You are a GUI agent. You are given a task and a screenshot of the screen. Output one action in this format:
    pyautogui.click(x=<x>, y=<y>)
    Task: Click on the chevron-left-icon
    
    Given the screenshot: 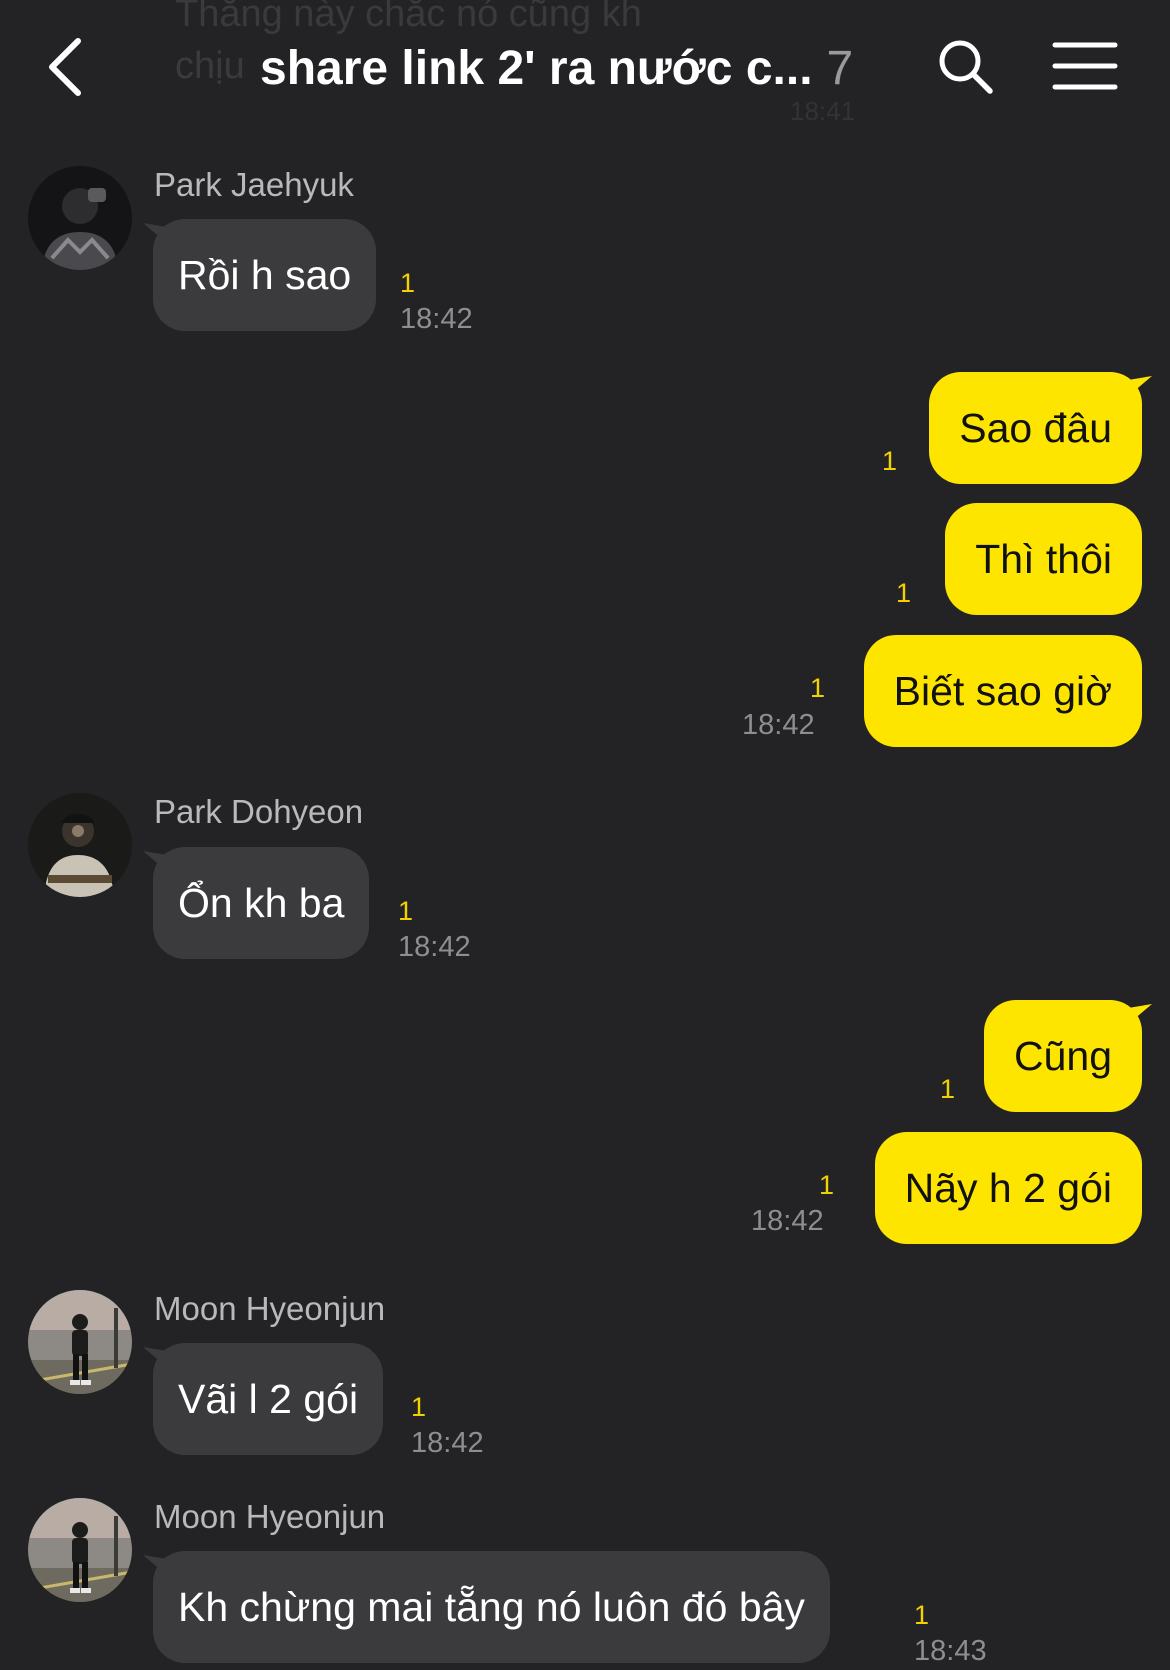 What is the action you would take?
    pyautogui.click(x=65, y=67)
    